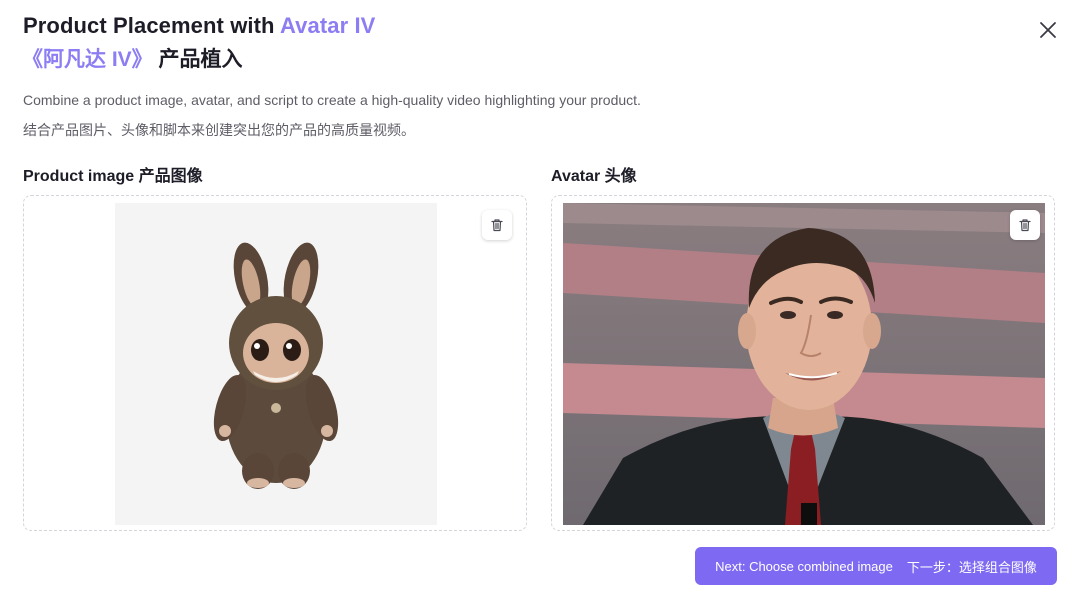 Image resolution: width=1080 pixels, height=606 pixels. What do you see at coordinates (151, 25) in the screenshot?
I see `title-text: Product Placement with` at bounding box center [151, 25].